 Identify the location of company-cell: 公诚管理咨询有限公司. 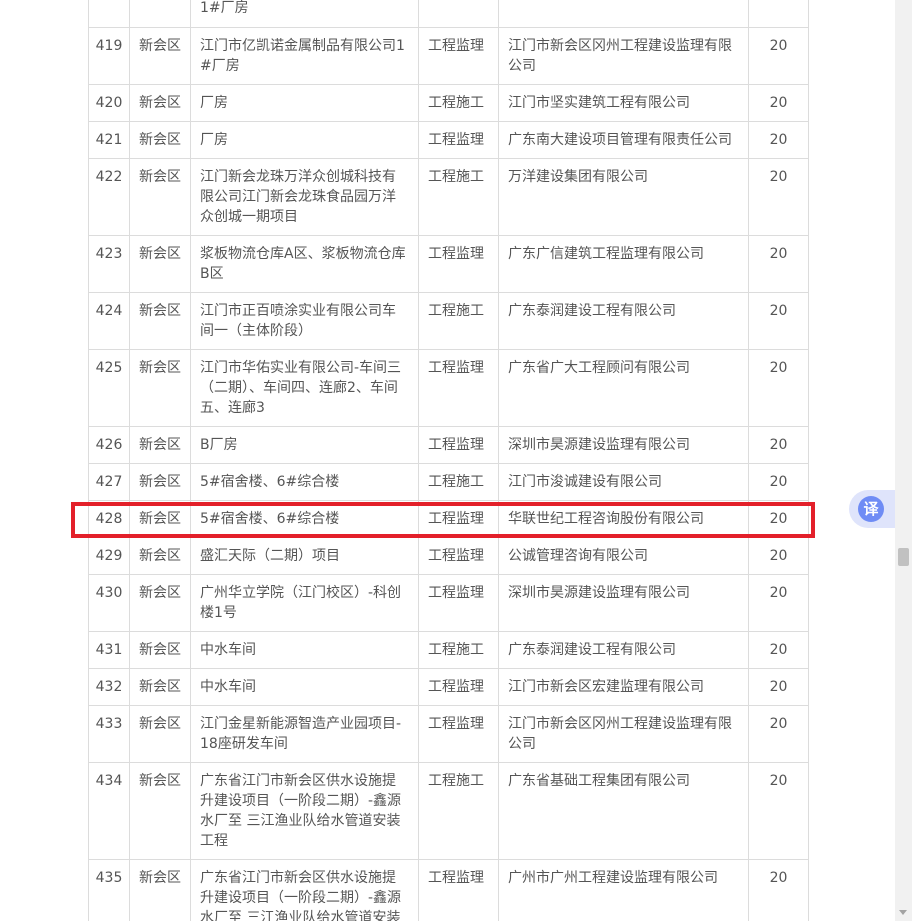
(623, 556).